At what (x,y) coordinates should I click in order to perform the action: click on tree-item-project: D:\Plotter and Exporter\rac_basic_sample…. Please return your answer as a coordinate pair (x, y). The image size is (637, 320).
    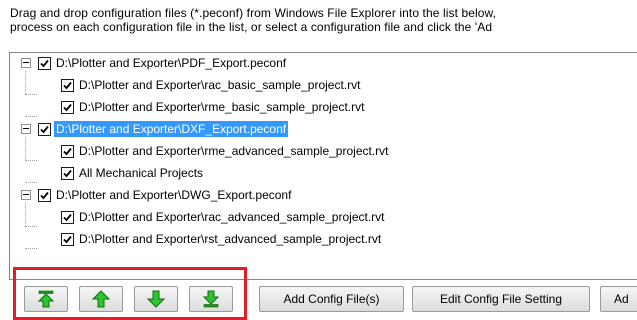
    Looking at the image, I should click on (211, 85).